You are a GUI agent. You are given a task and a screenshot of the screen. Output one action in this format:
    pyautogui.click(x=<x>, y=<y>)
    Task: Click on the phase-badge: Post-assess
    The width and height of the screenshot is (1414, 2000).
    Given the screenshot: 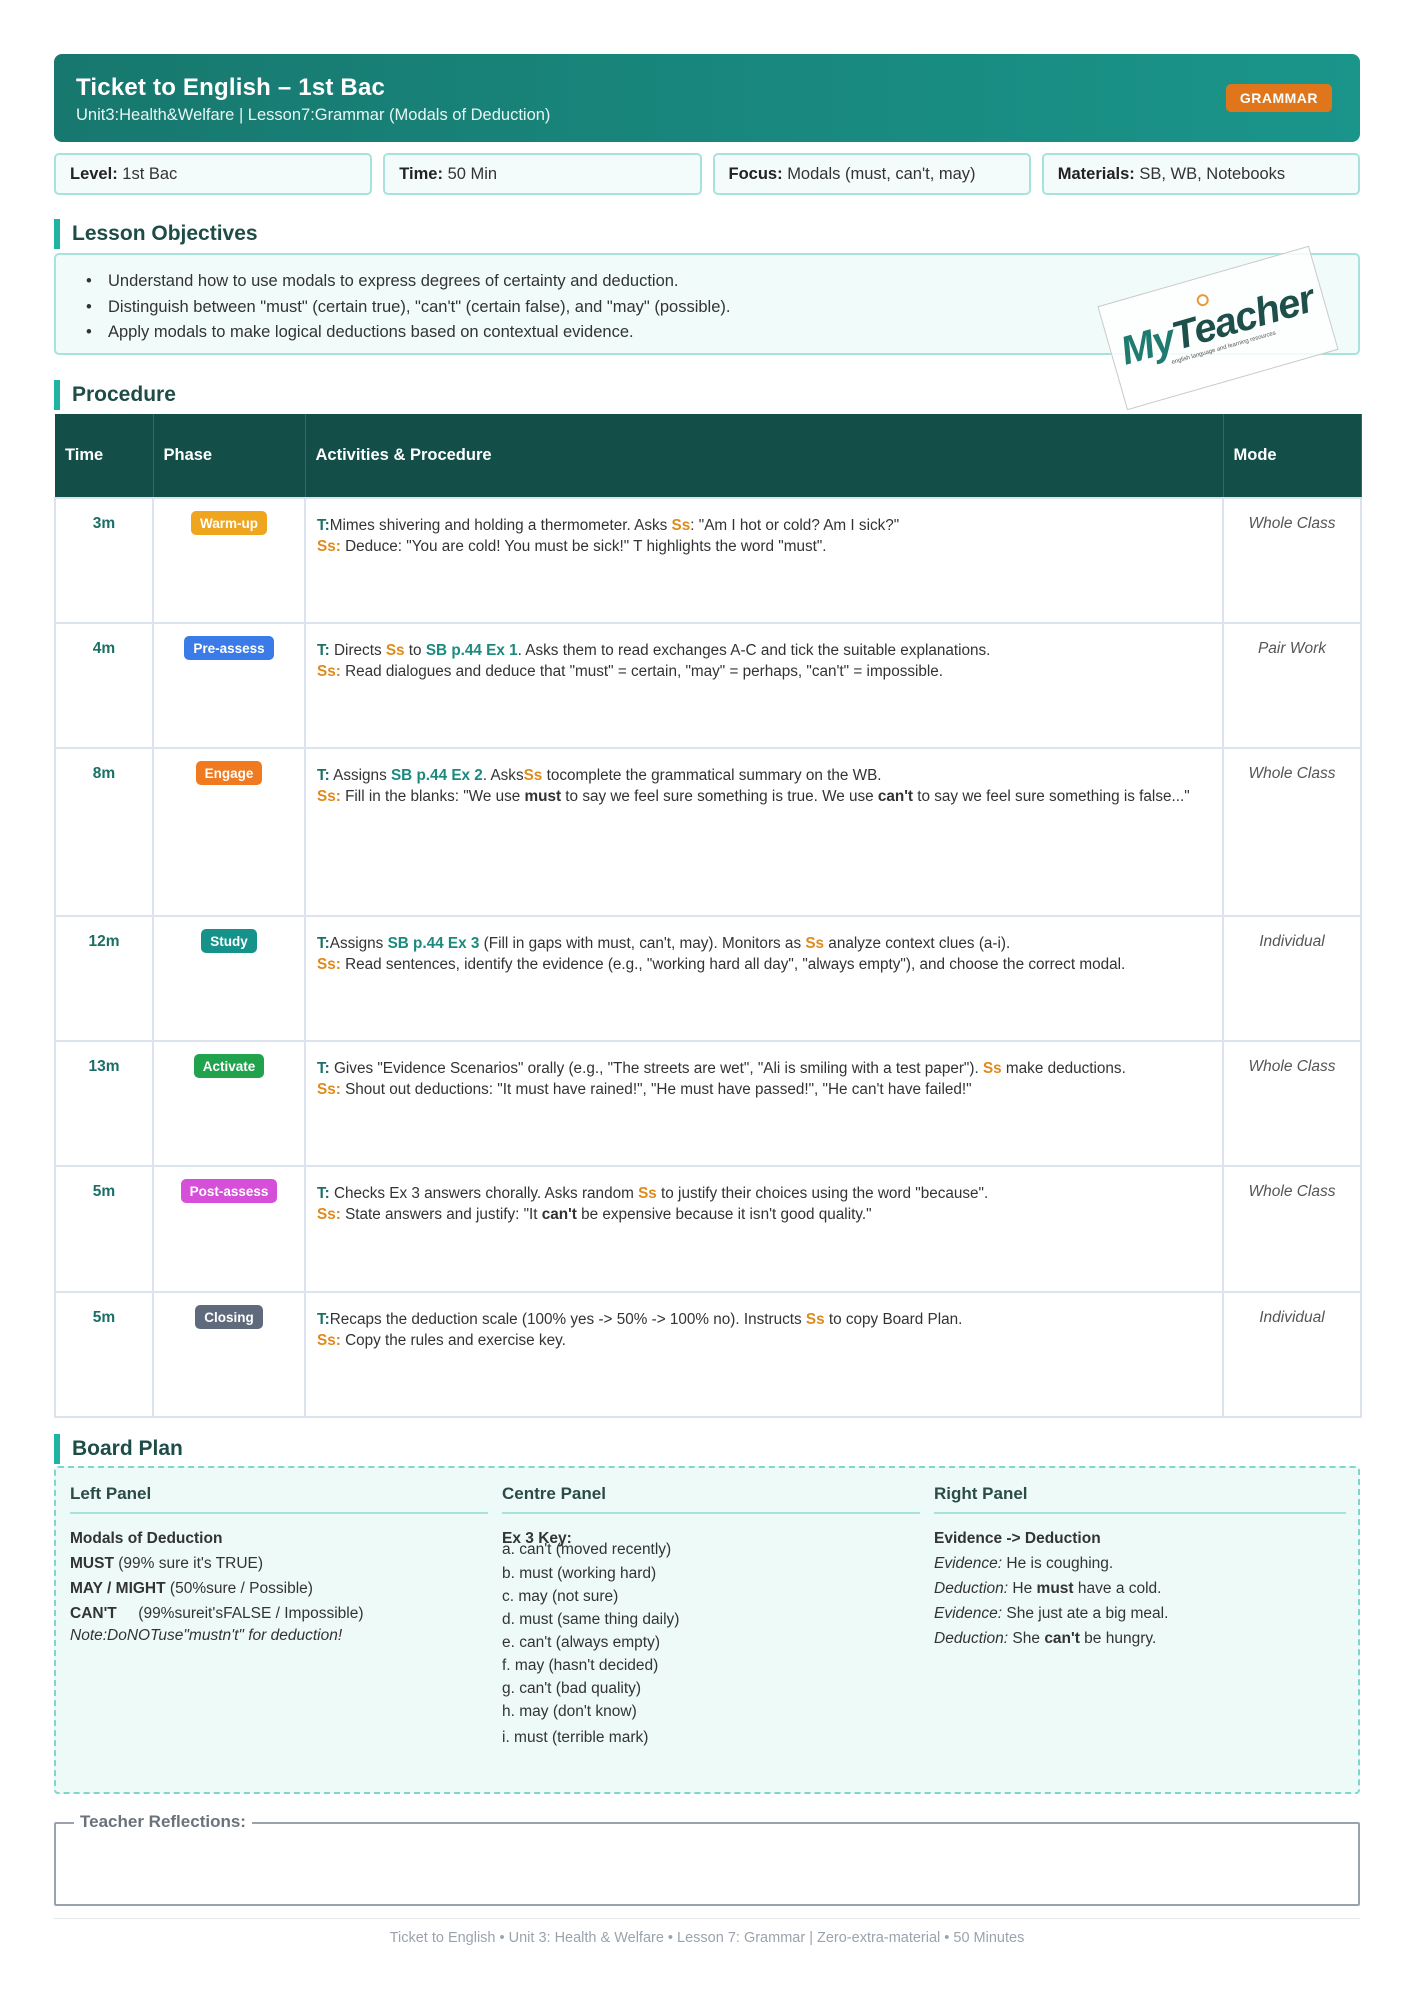 What is the action you would take?
    pyautogui.click(x=229, y=1191)
    